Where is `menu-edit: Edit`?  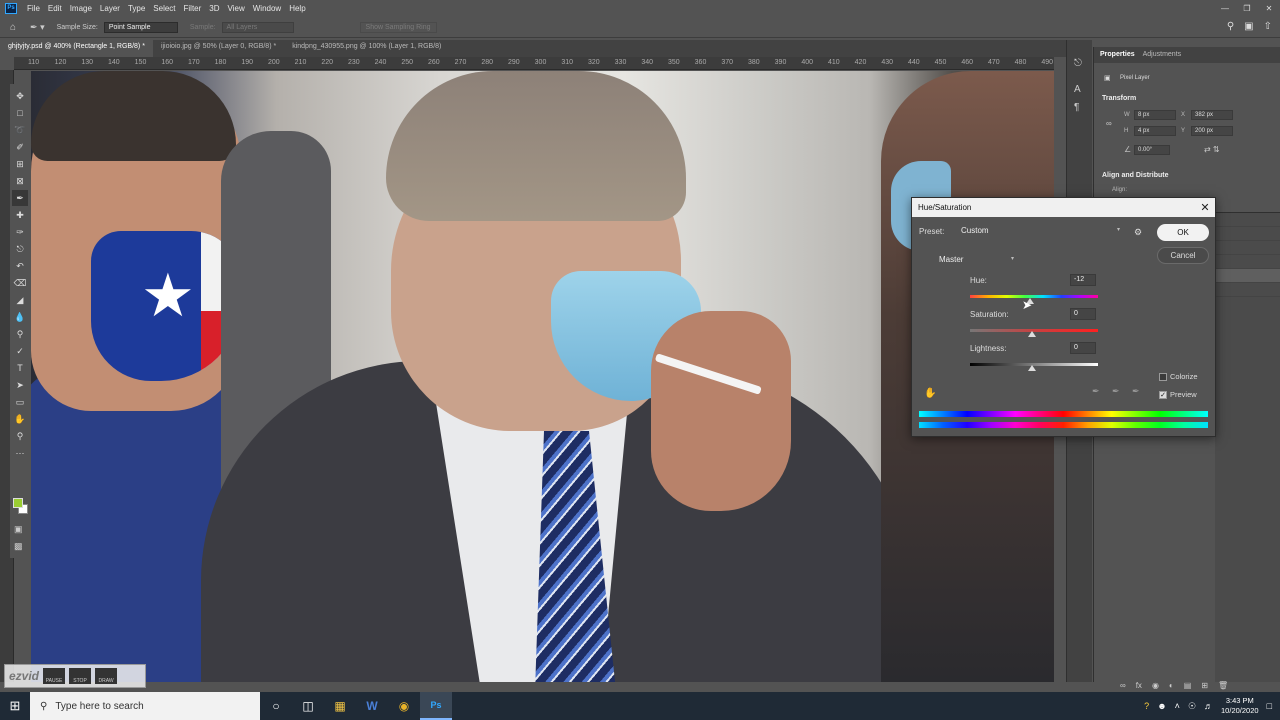 menu-edit: Edit is located at coordinates (55, 8).